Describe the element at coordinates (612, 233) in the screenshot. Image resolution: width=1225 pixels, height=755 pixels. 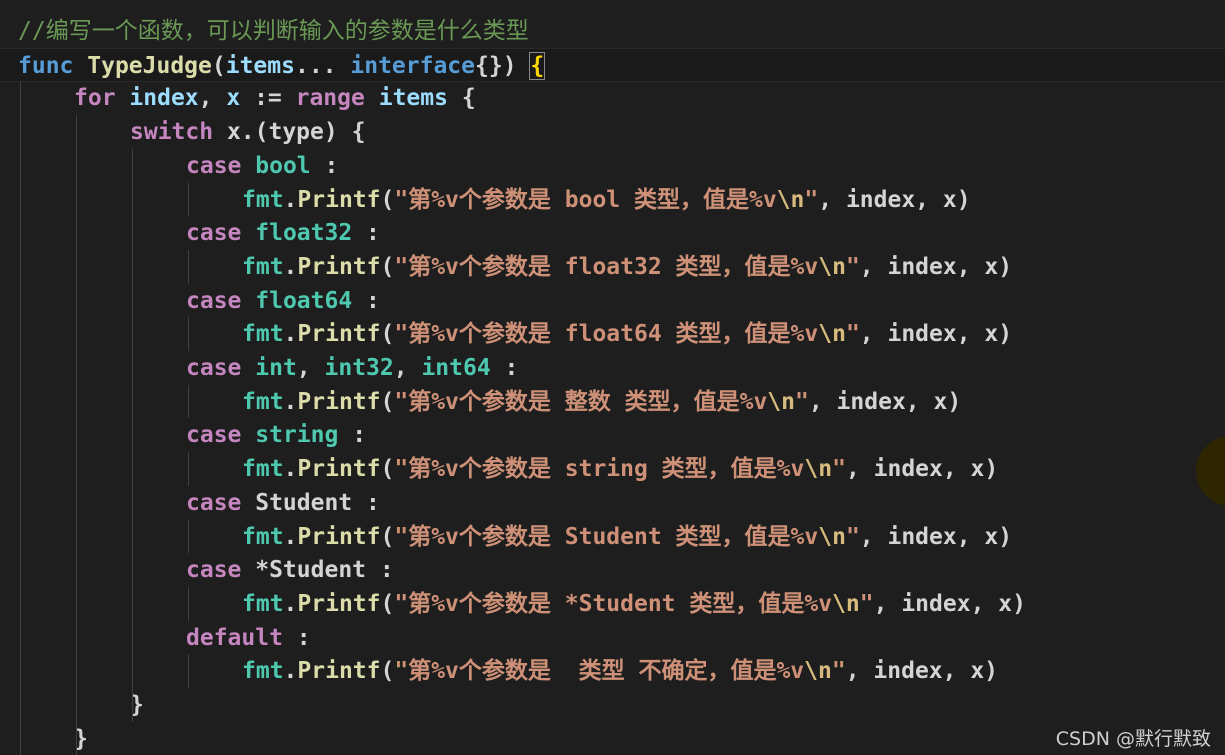
I see `code-line: case float32 :` at that location.